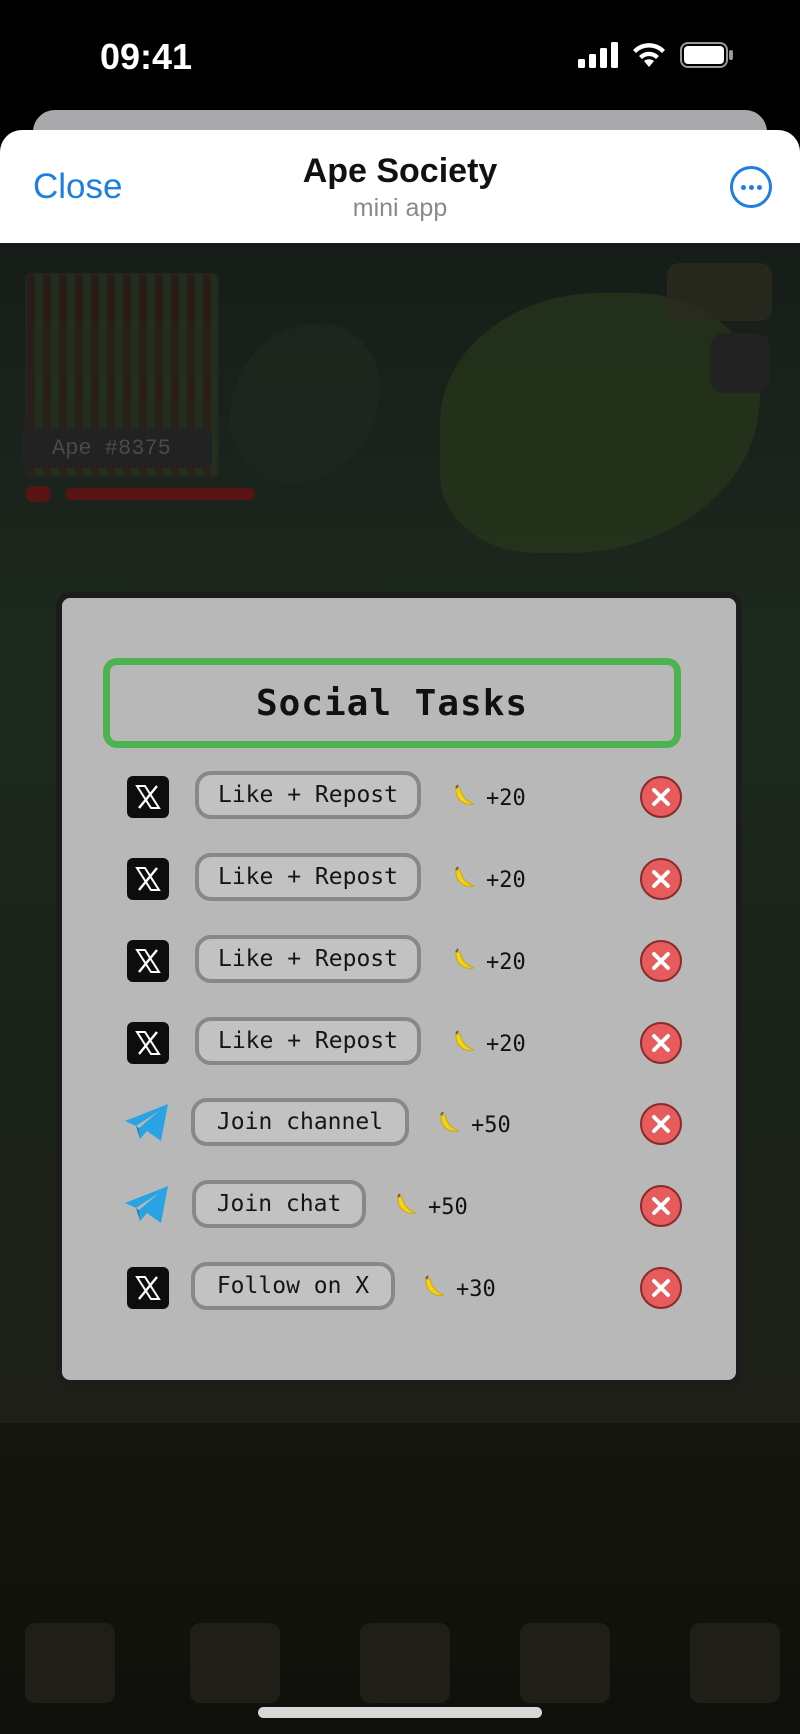  What do you see at coordinates (305, 403) in the screenshot?
I see `bird-silhouette` at bounding box center [305, 403].